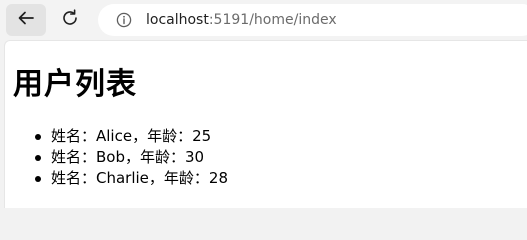 This screenshot has height=240, width=527. I want to click on info-icon, so click(124, 20).